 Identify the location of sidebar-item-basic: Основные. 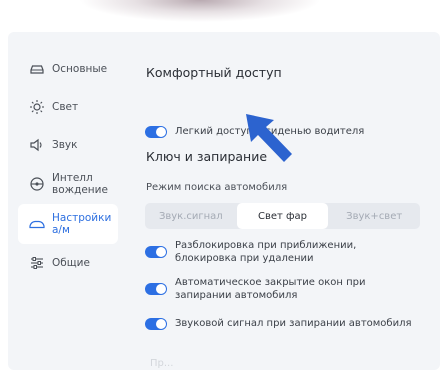
(68, 69).